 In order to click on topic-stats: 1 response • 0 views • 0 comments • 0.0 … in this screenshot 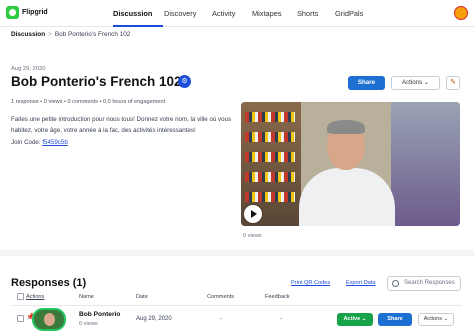, I will do `click(88, 102)`.